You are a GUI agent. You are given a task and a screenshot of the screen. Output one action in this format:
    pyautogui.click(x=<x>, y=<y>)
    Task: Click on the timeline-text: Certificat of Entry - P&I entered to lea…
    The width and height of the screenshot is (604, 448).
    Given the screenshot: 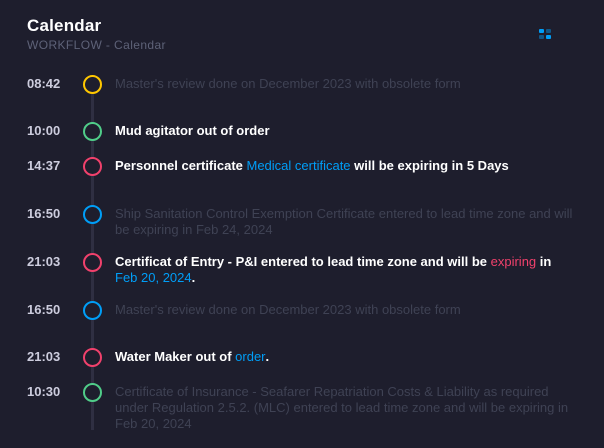 What is the action you would take?
    pyautogui.click(x=333, y=269)
    